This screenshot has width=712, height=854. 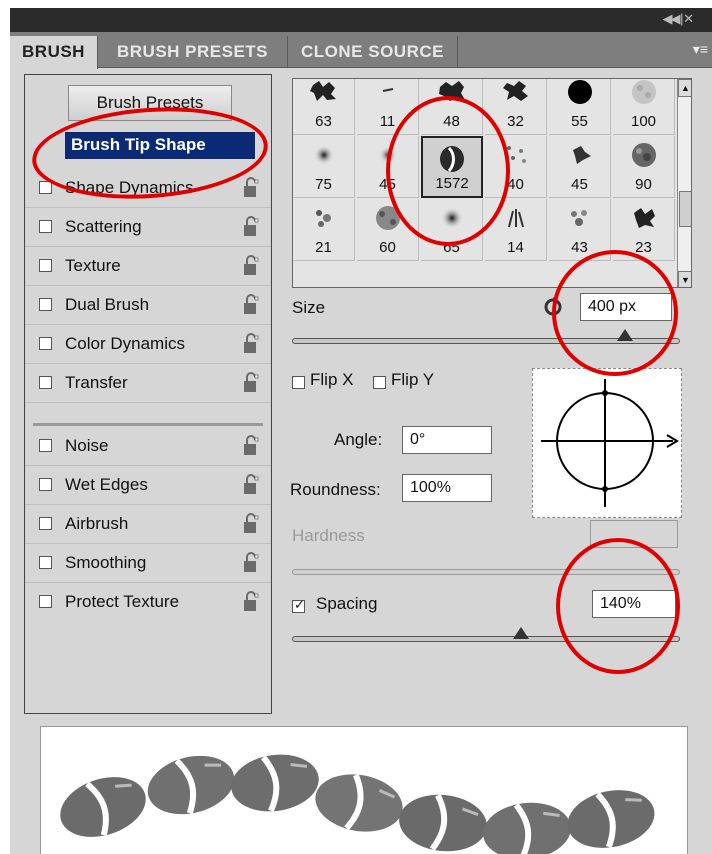 What do you see at coordinates (644, 107) in the screenshot?
I see `brush-tip-cell: 100` at bounding box center [644, 107].